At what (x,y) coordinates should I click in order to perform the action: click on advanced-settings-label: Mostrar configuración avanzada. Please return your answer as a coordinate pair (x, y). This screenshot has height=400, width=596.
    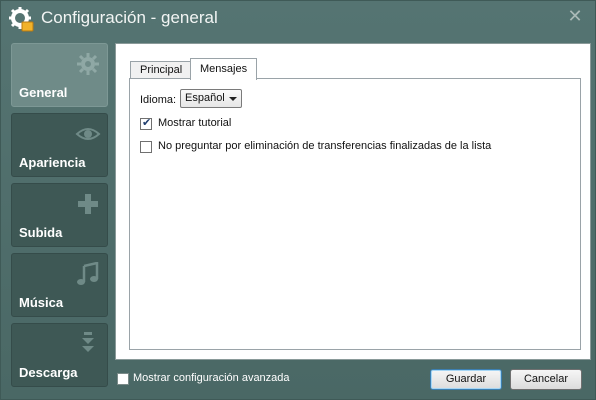
    Looking at the image, I should click on (211, 378).